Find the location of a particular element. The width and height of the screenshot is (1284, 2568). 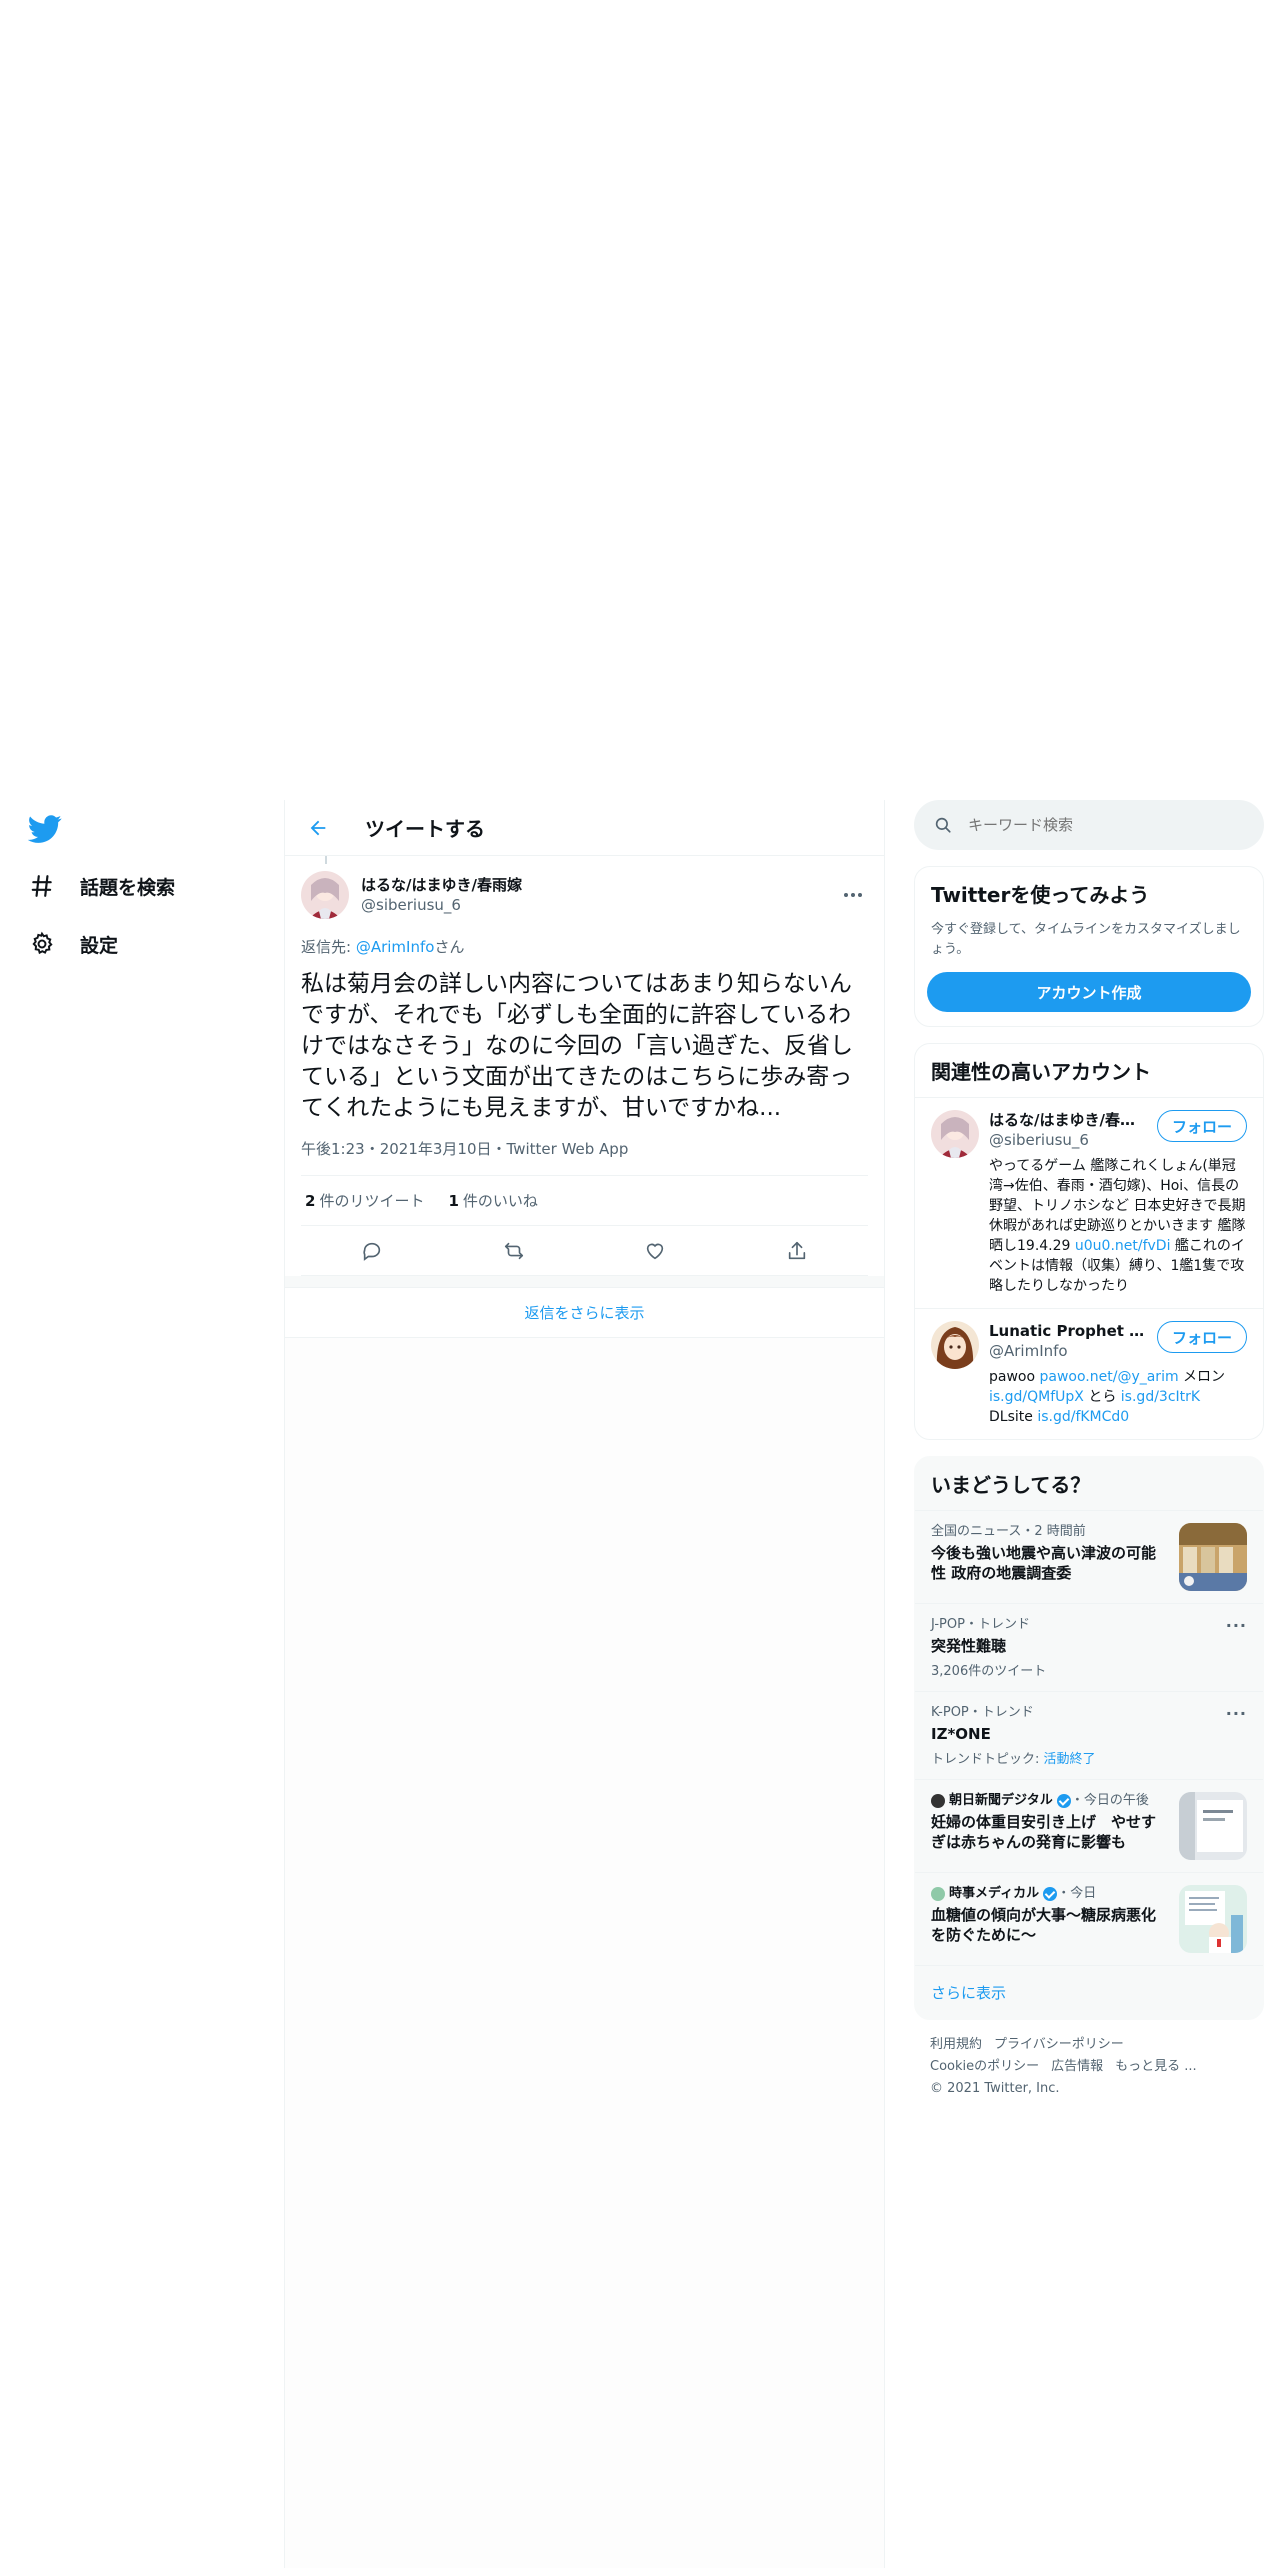

bio-link: is.gd/3cItrK is located at coordinates (1160, 1397).